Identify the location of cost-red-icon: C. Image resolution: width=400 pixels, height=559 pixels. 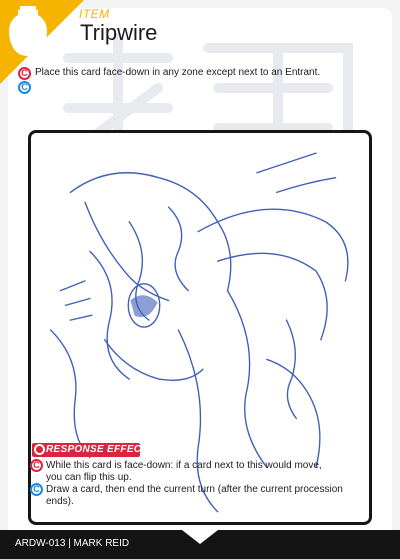
(24, 73).